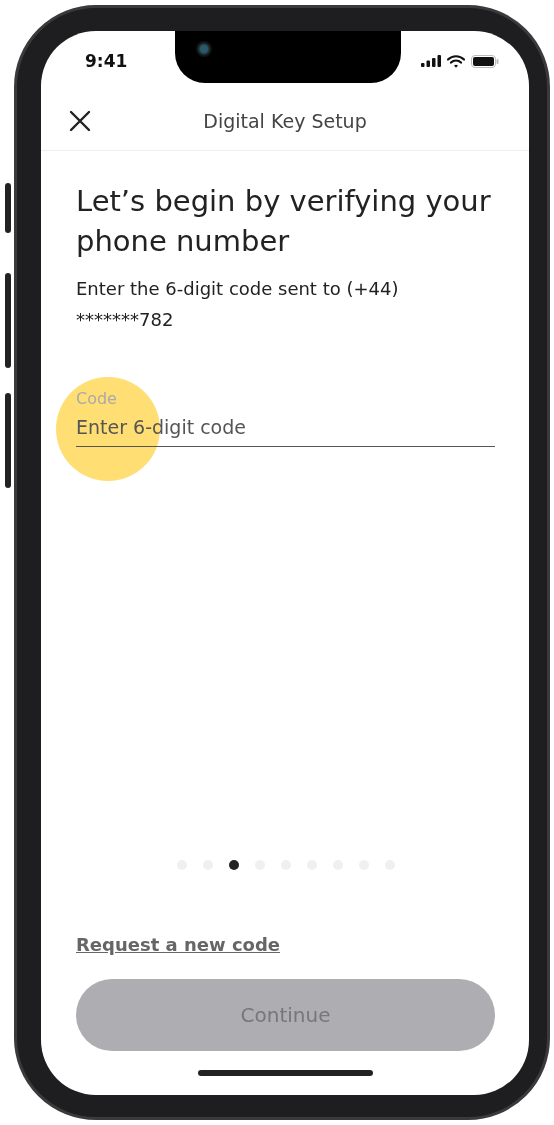 This screenshot has height=1125, width=554. I want to click on signal-icon, so click(431, 61).